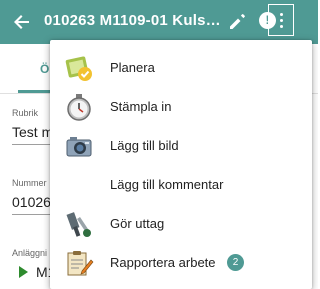 The image size is (320, 289). I want to click on menu-item-label: Rapportera arbete, so click(163, 262).